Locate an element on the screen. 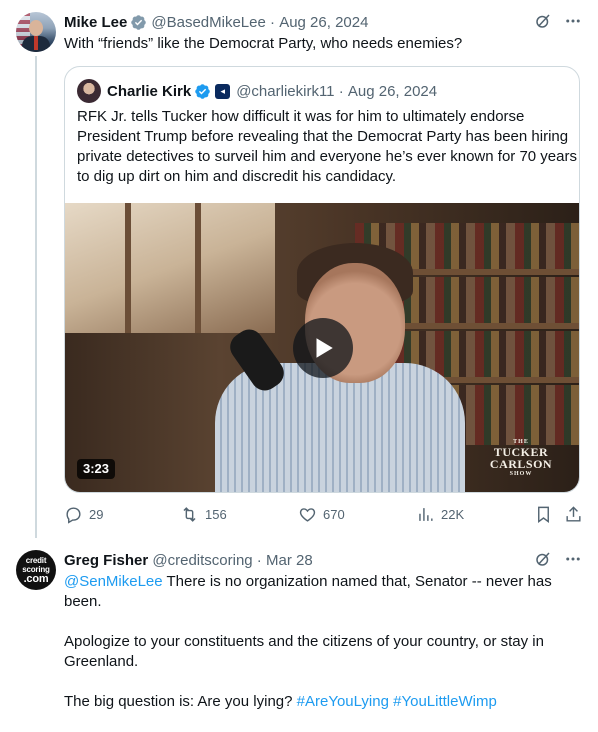 This screenshot has width=598, height=732. repost-button: 156 is located at coordinates (203, 514).